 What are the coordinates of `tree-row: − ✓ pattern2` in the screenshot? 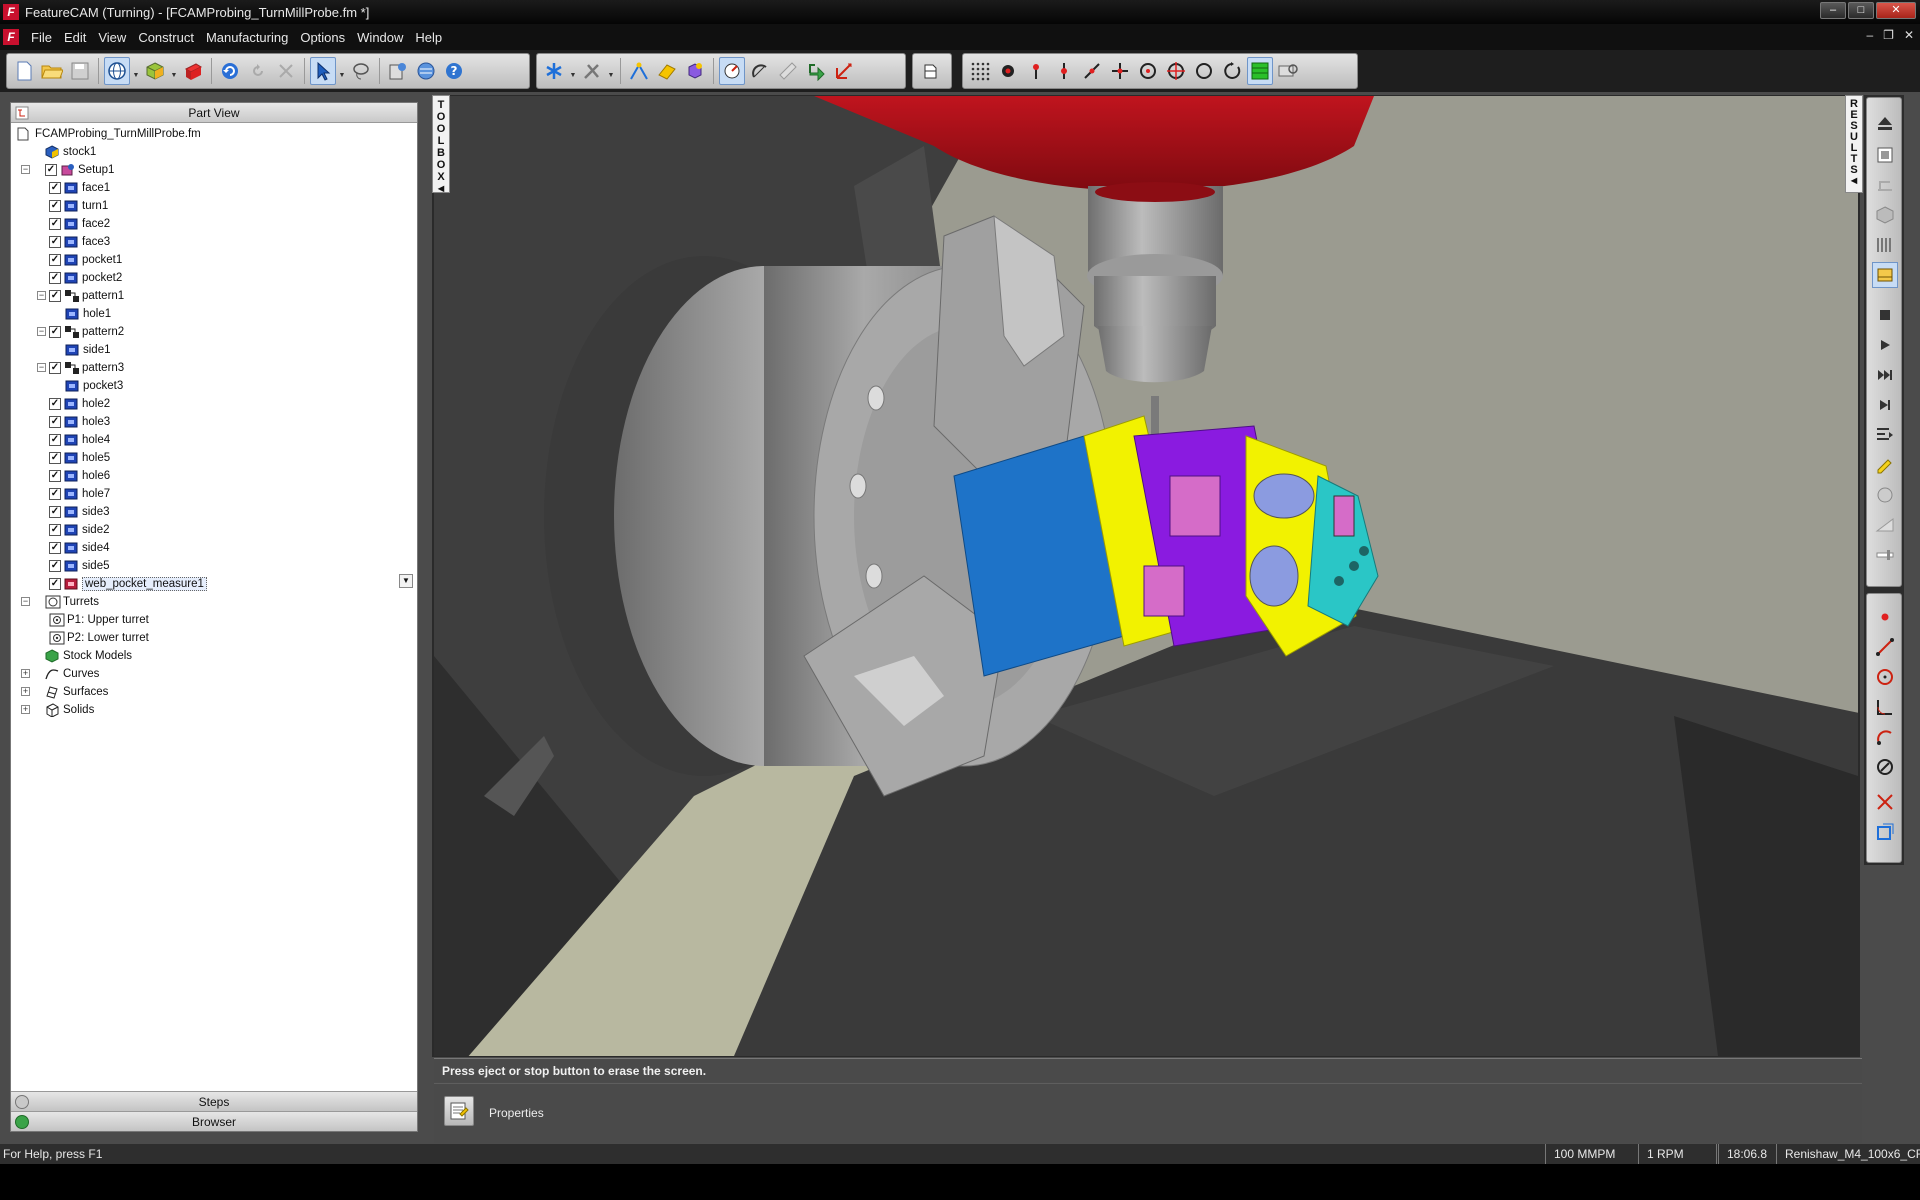 It's located at (214, 332).